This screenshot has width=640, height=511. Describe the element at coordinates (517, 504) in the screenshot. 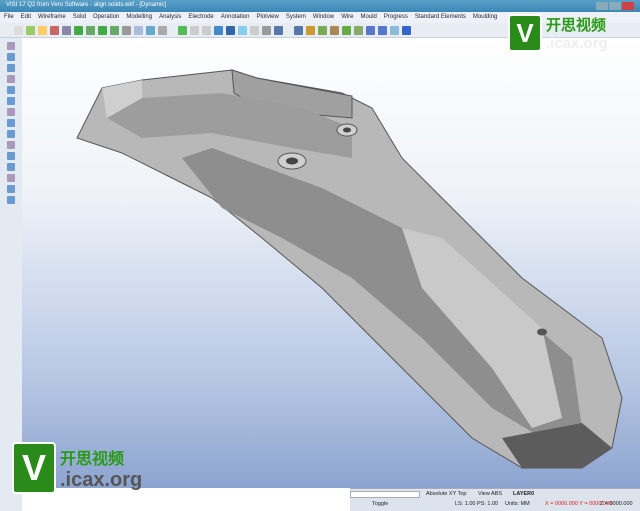

I see `units-label: Units: MM` at that location.